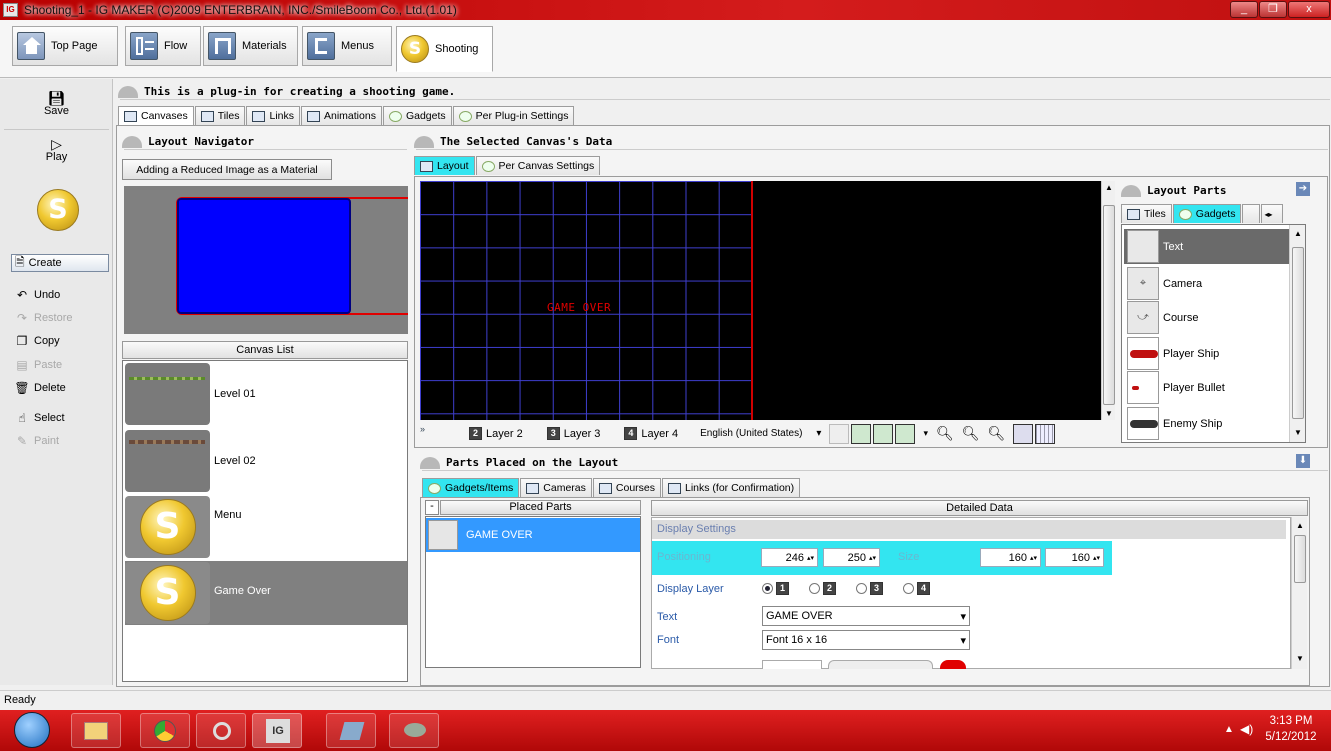 The width and height of the screenshot is (1331, 751). What do you see at coordinates (822, 588) in the screenshot?
I see `layer-radio-2: 2` at bounding box center [822, 588].